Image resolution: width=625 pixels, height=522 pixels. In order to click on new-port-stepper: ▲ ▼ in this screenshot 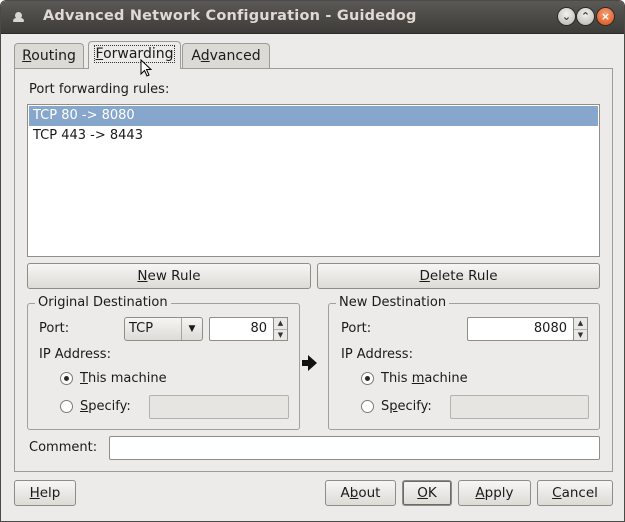, I will do `click(580, 329)`.